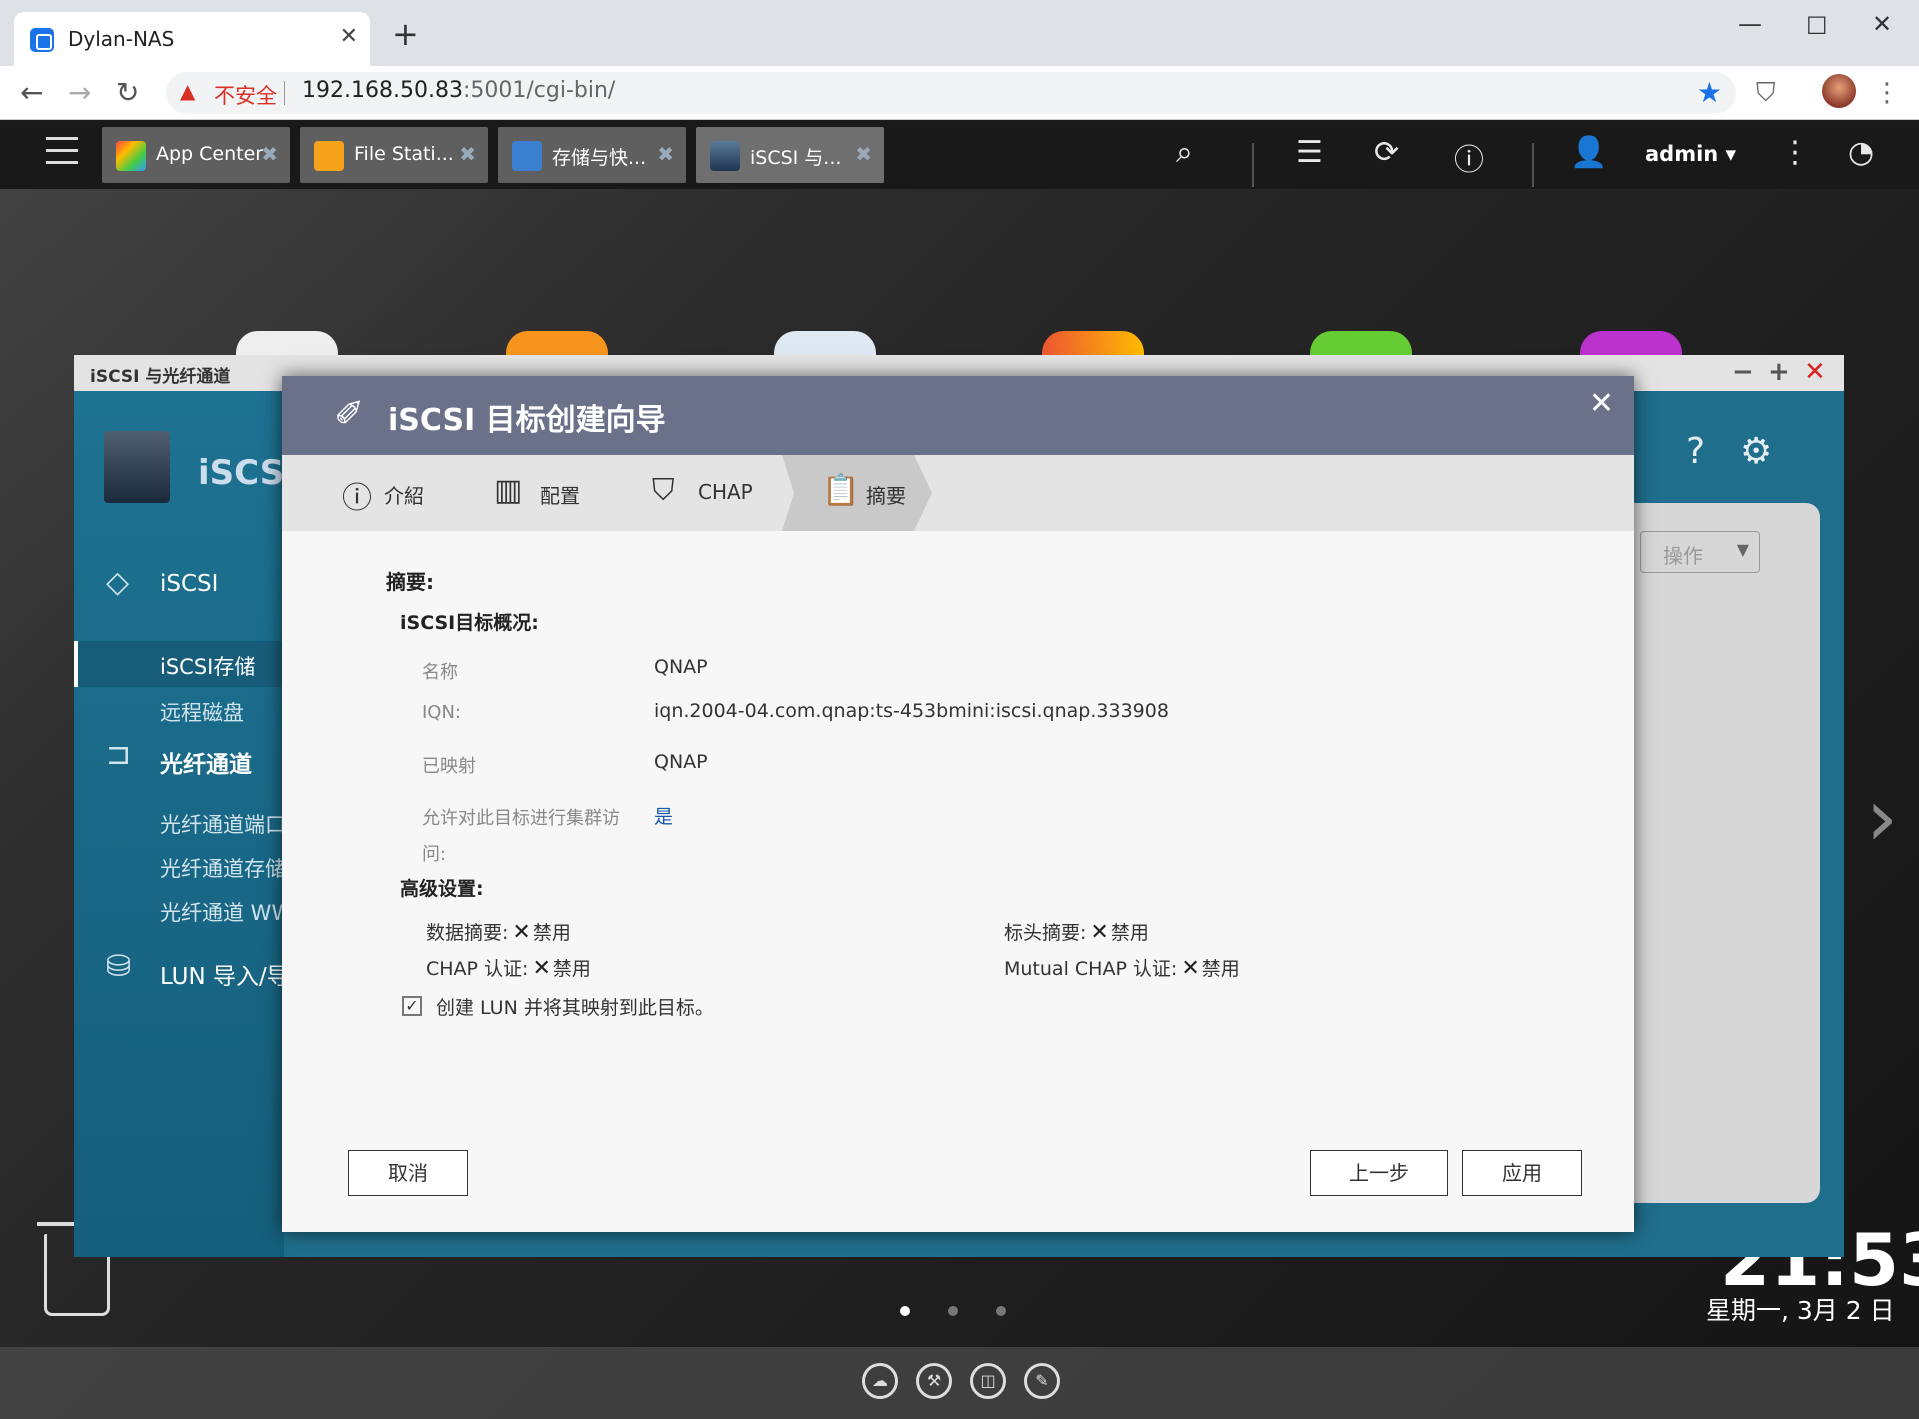  What do you see at coordinates (1386, 152) in the screenshot?
I see `sync-icon: ⟳` at bounding box center [1386, 152].